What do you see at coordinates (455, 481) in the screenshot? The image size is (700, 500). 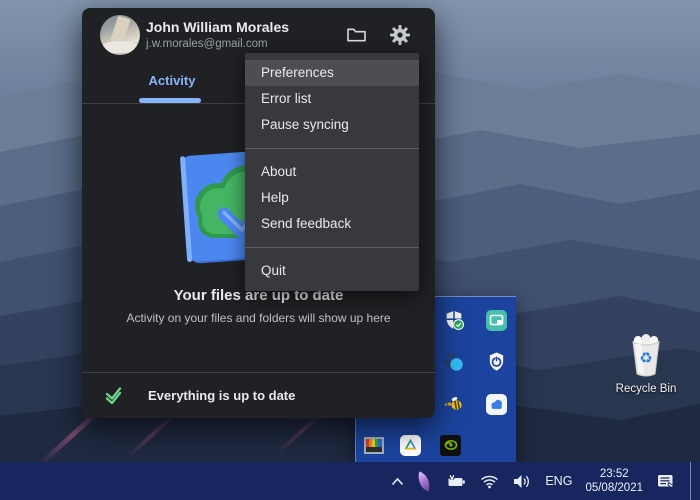 I see `battery-icon` at bounding box center [455, 481].